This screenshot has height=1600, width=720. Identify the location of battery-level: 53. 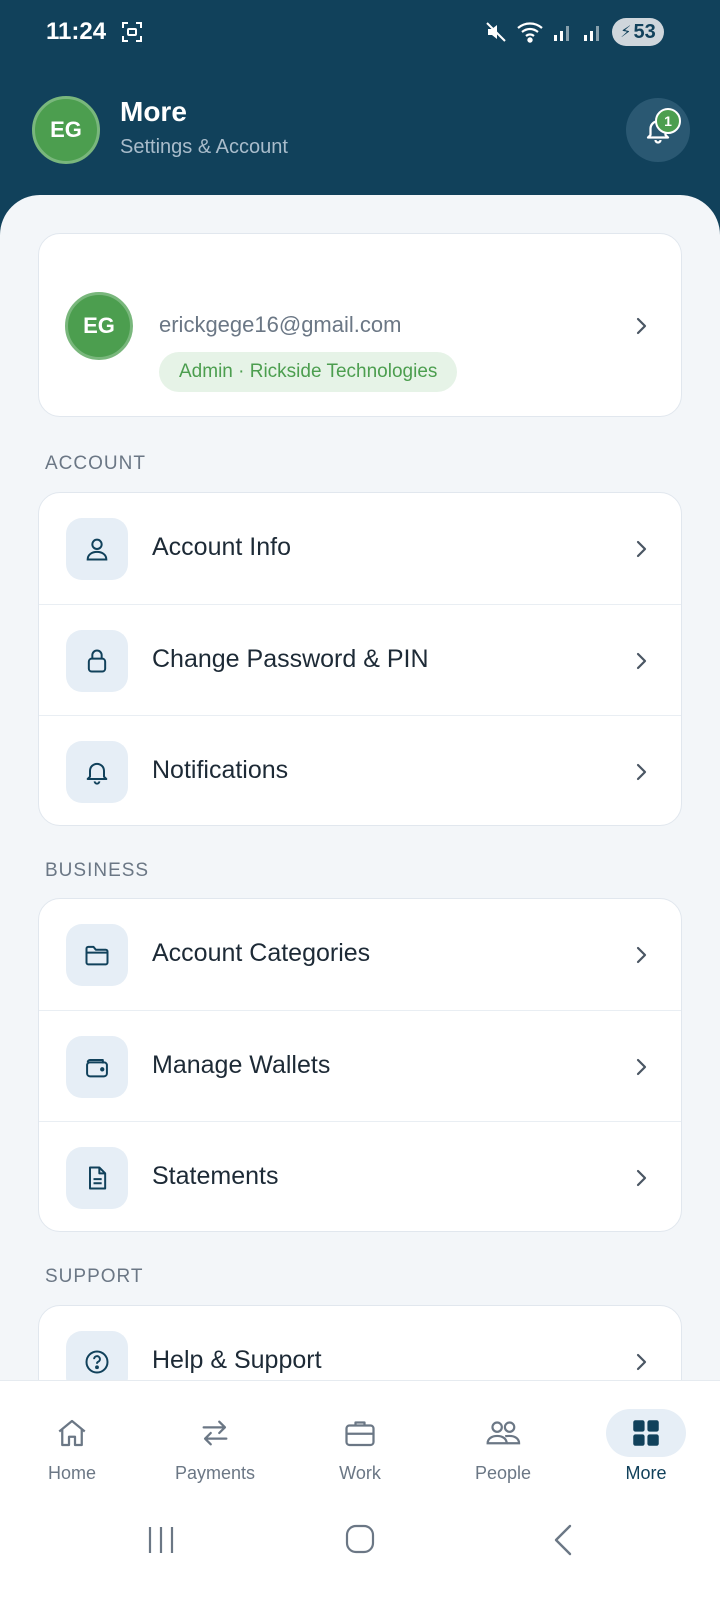
(644, 31).